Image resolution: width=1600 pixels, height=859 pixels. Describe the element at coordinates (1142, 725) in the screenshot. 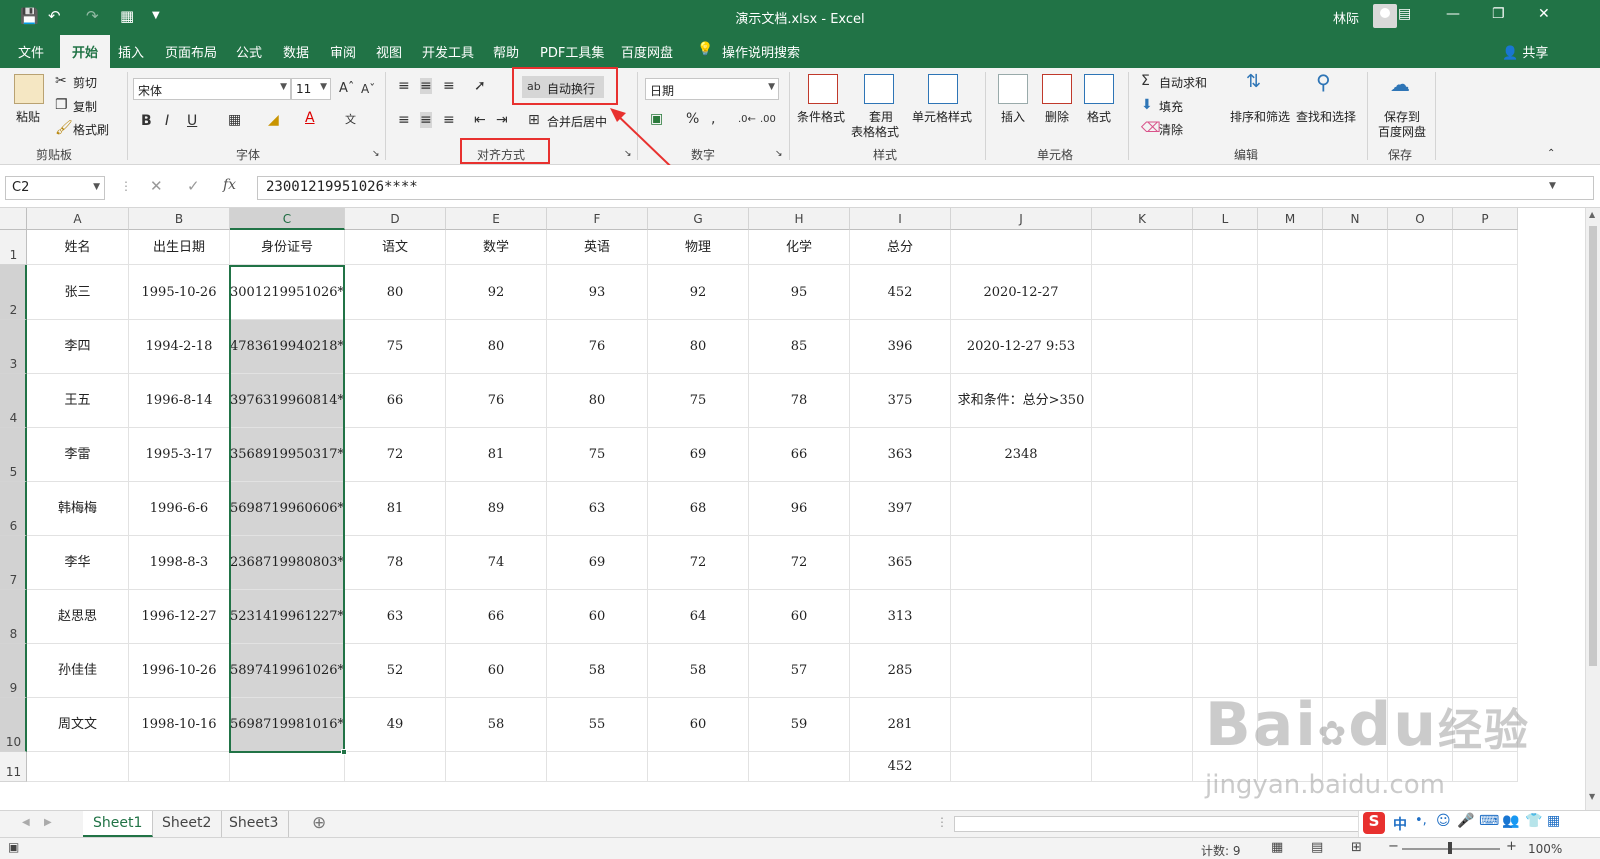

I see `cell-K10` at that location.